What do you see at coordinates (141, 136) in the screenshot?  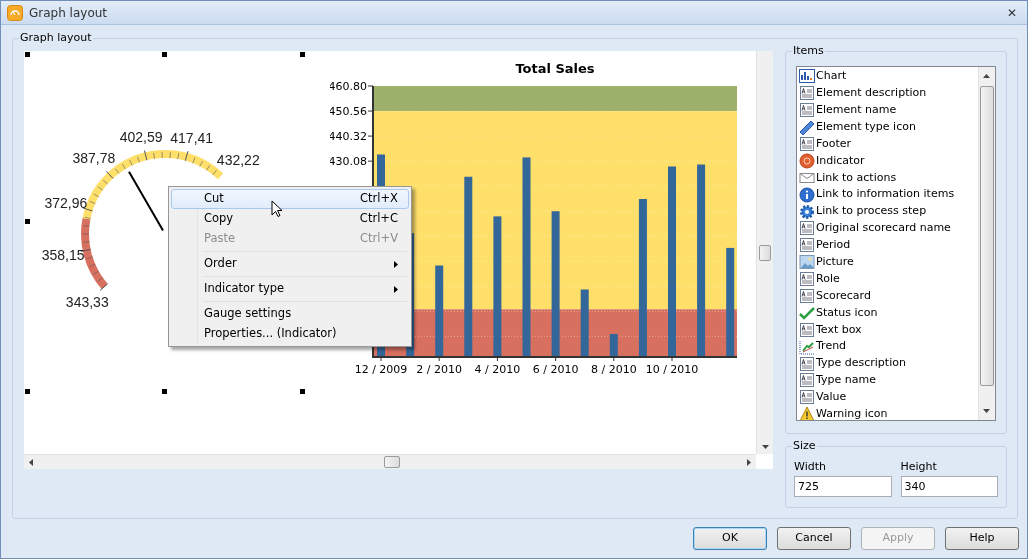 I see `gauge-label: 402,59` at bounding box center [141, 136].